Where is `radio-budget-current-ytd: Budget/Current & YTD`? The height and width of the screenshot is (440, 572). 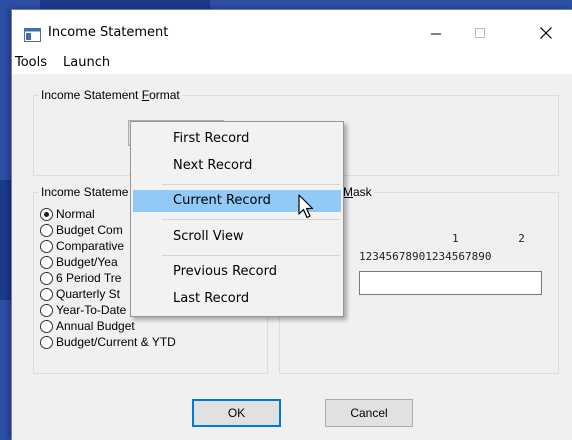
radio-budget-current-ytd: Budget/Current & YTD is located at coordinates (108, 342).